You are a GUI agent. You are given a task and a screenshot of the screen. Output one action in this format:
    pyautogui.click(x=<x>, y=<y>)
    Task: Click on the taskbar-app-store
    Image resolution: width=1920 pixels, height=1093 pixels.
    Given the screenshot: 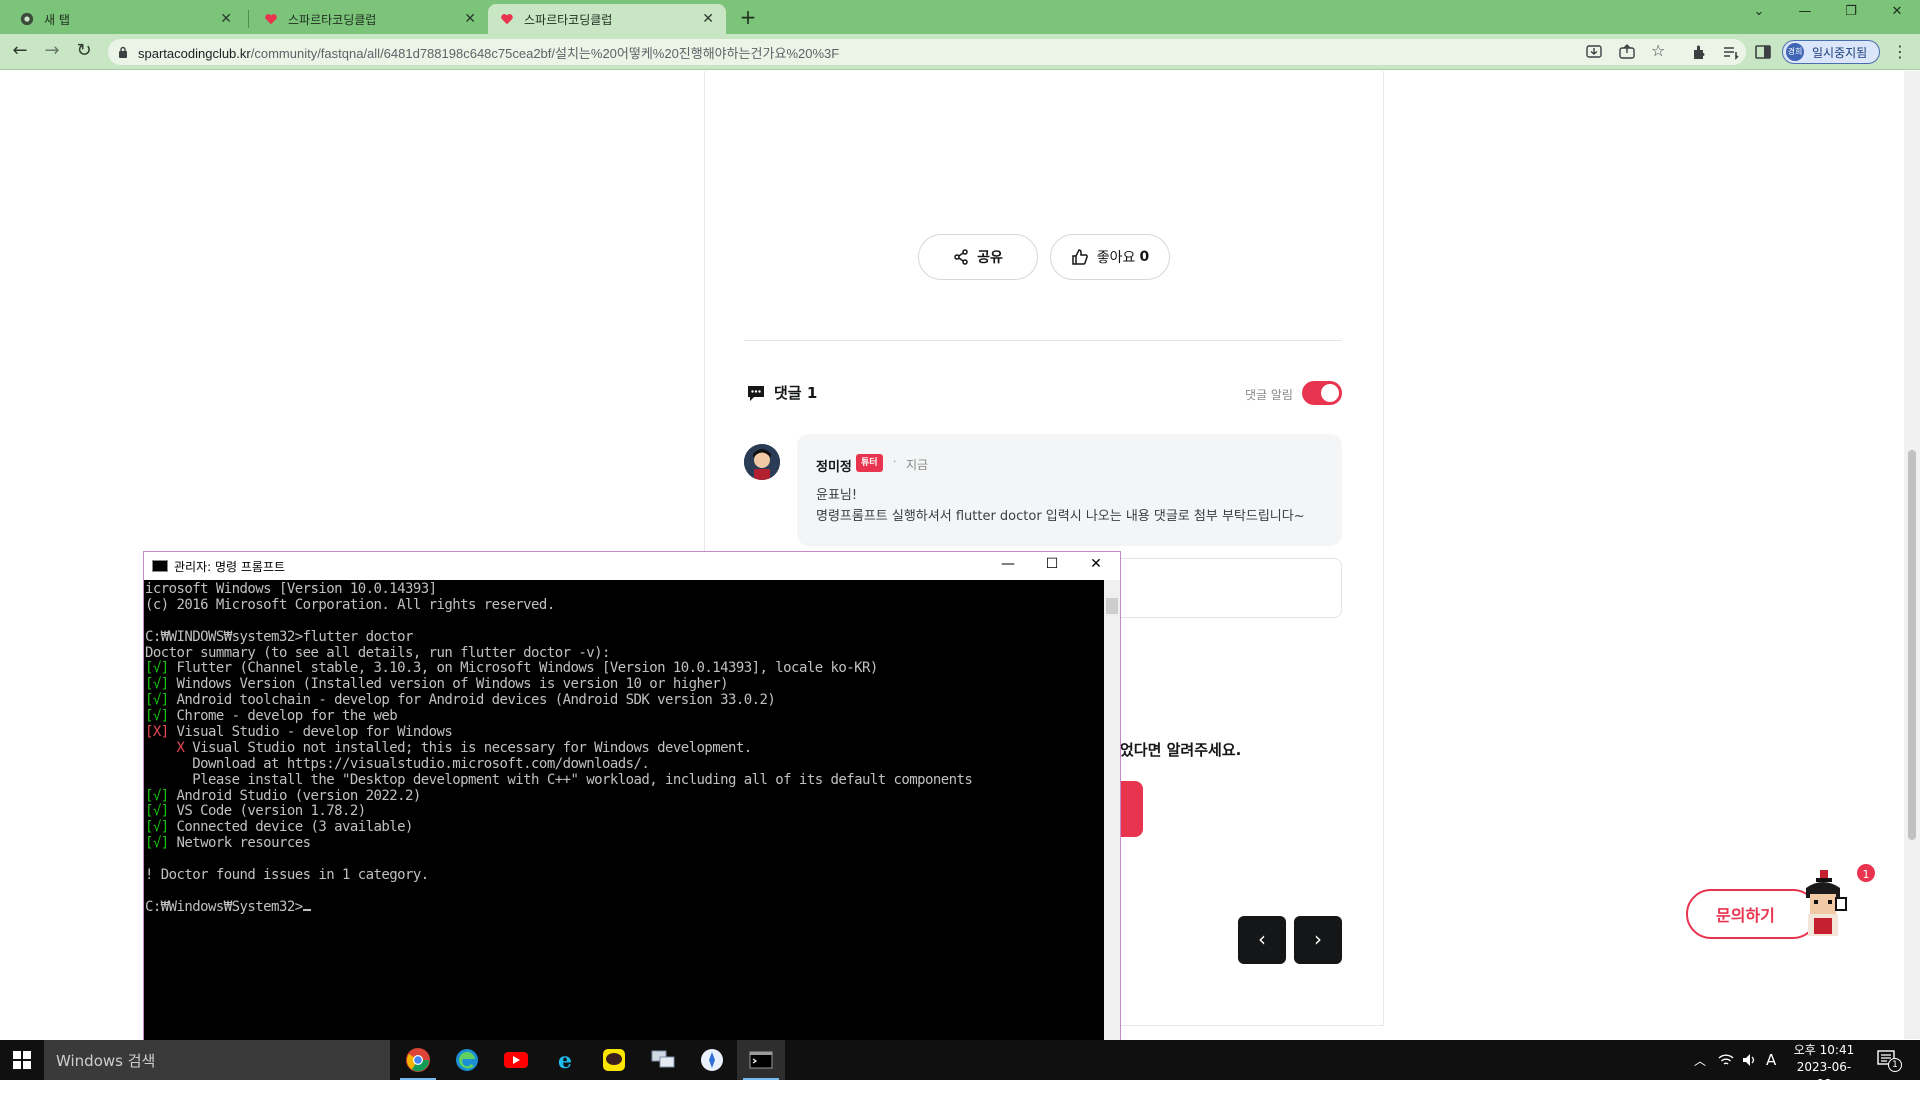 What is the action you would take?
    pyautogui.click(x=712, y=1060)
    